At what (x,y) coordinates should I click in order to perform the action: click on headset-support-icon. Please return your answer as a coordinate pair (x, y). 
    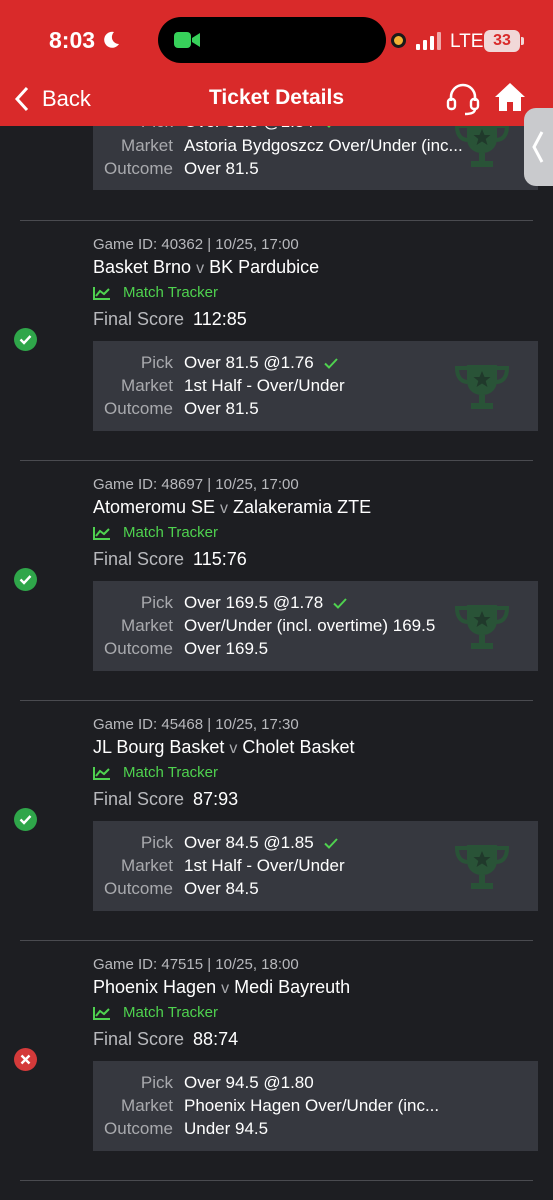
    Looking at the image, I should click on (463, 99).